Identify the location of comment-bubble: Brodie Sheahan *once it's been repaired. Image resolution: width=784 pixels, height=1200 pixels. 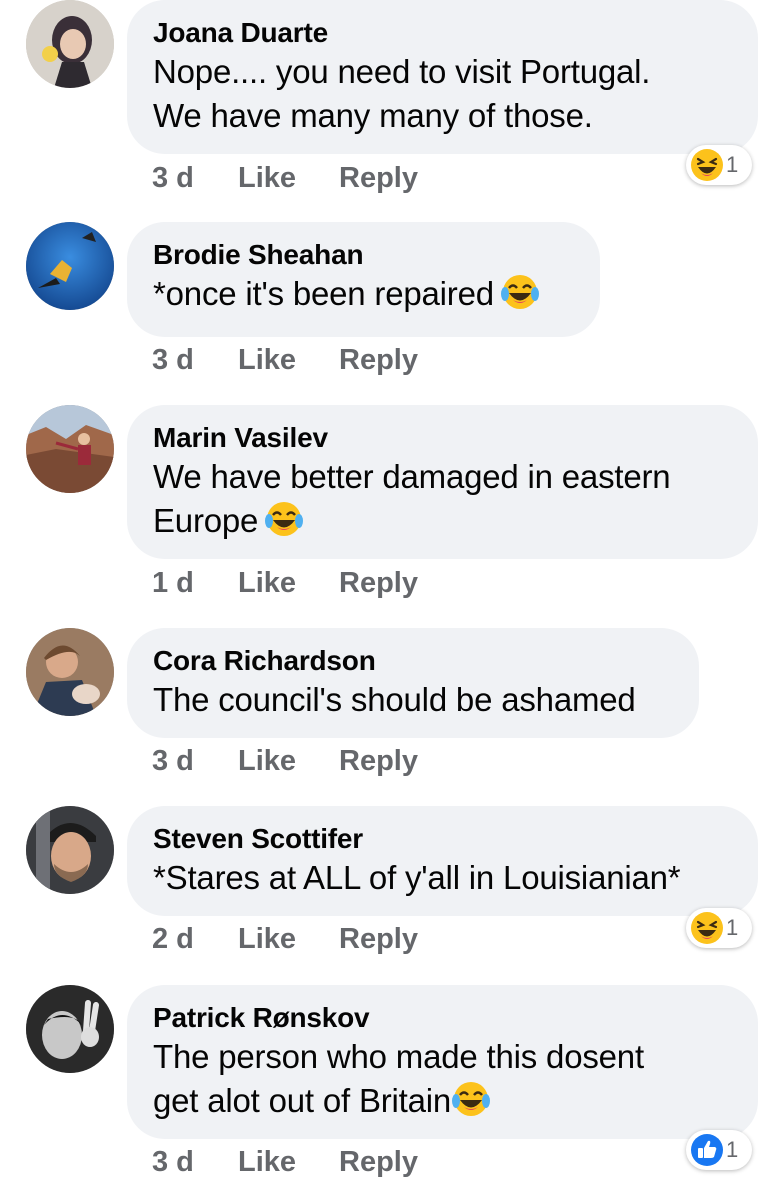
(363, 279).